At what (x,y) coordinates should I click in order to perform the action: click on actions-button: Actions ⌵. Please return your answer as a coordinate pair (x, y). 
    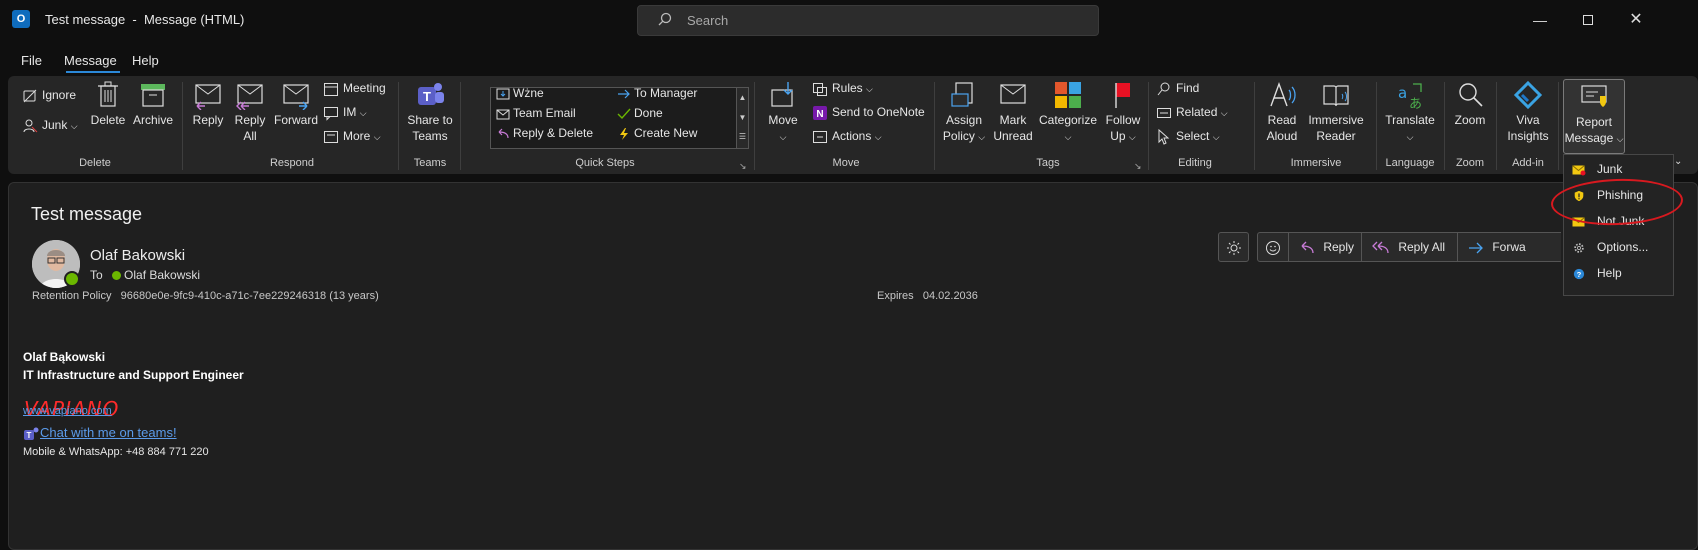
    Looking at the image, I should click on (847, 136).